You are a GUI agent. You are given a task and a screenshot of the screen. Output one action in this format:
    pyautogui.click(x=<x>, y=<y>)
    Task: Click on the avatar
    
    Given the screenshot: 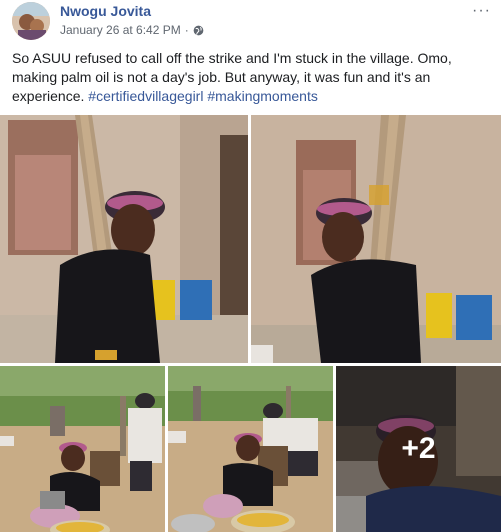 What is the action you would take?
    pyautogui.click(x=31, y=21)
    